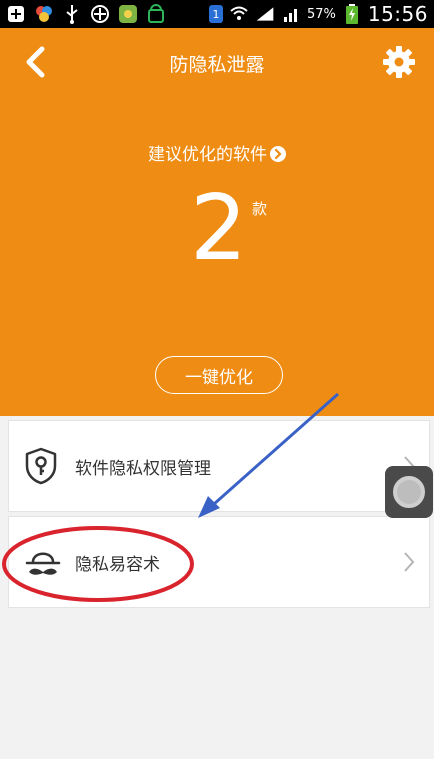  Describe the element at coordinates (291, 14) in the screenshot. I see `signal-2-icon` at that location.